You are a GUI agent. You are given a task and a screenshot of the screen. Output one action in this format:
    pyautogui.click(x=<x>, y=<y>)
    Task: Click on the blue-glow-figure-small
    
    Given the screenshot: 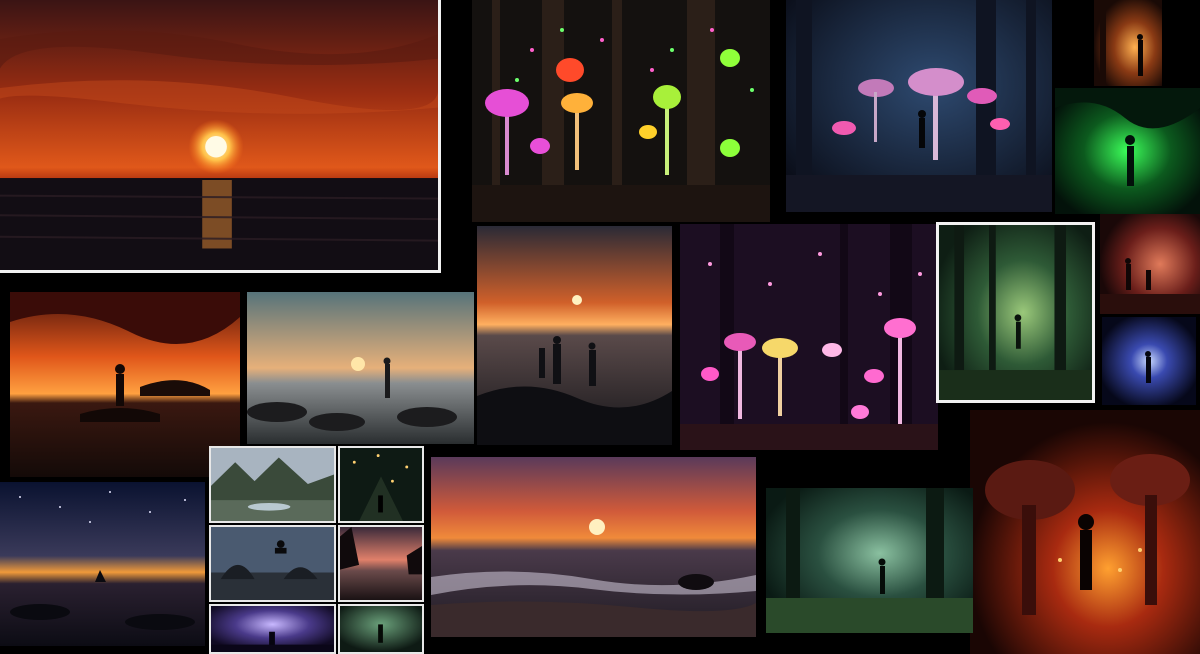 What is the action you would take?
    pyautogui.click(x=1149, y=361)
    